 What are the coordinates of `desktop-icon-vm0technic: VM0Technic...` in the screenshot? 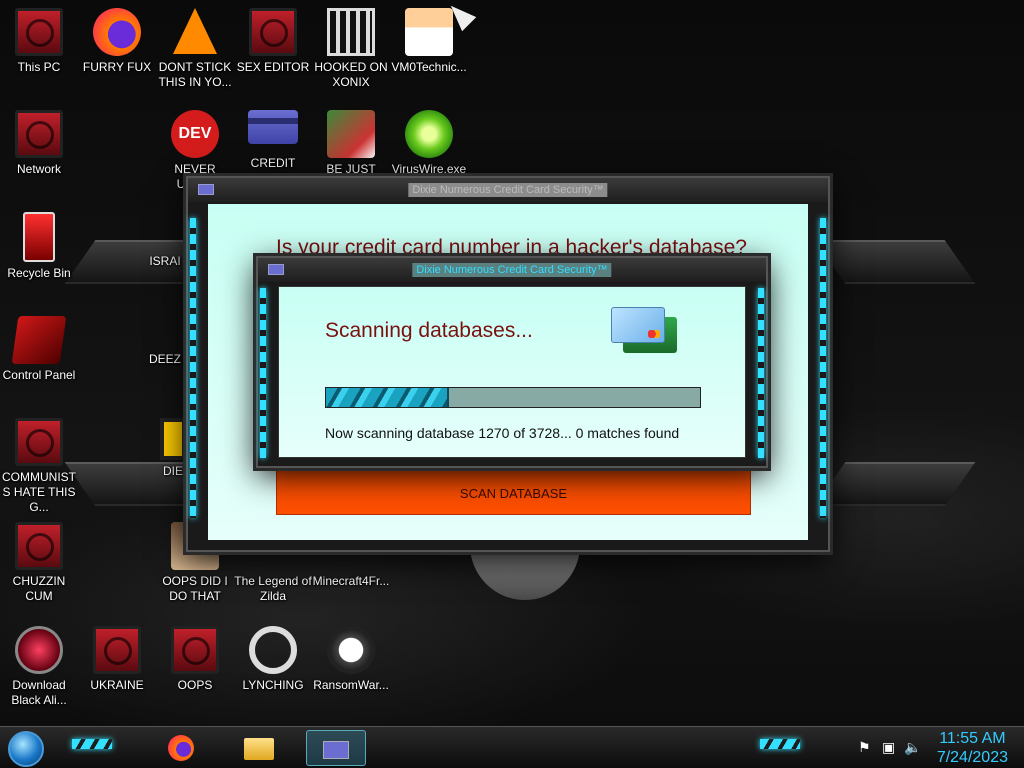 It's located at (429, 41).